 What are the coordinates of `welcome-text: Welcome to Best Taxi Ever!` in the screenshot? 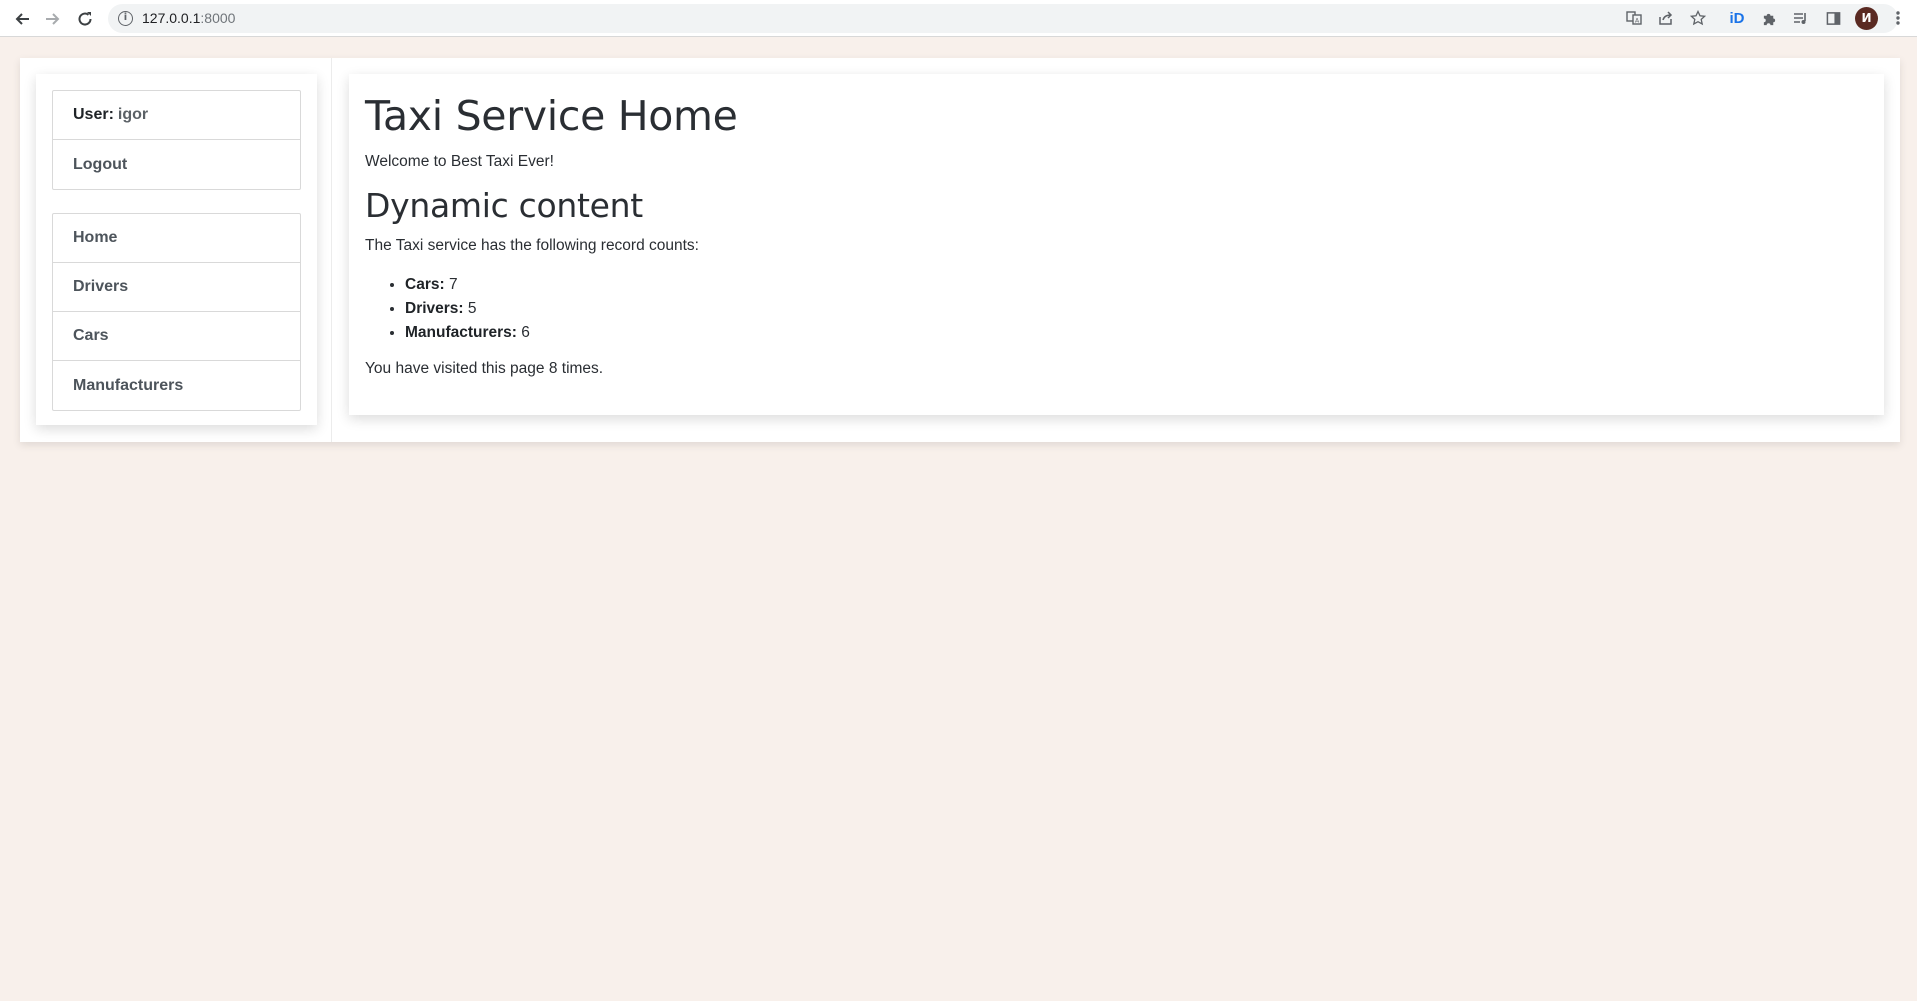 It's located at (459, 162).